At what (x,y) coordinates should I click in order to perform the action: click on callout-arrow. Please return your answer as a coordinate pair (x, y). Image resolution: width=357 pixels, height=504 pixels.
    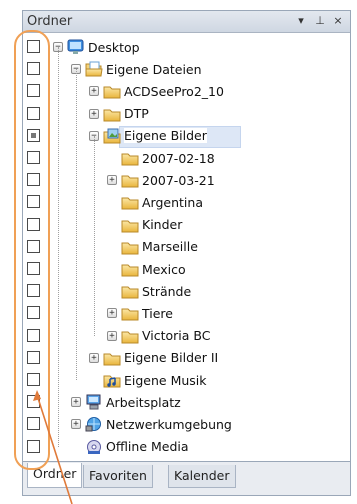
    Looking at the image, I should click on (53, 447).